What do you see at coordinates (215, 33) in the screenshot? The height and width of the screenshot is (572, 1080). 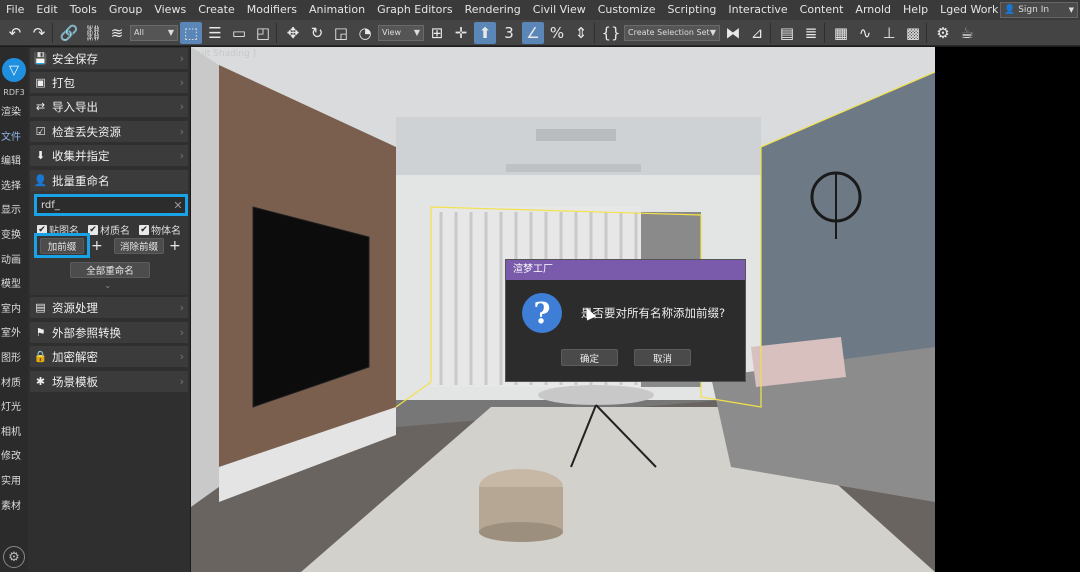 I see `select-by-name-icon: ☰` at bounding box center [215, 33].